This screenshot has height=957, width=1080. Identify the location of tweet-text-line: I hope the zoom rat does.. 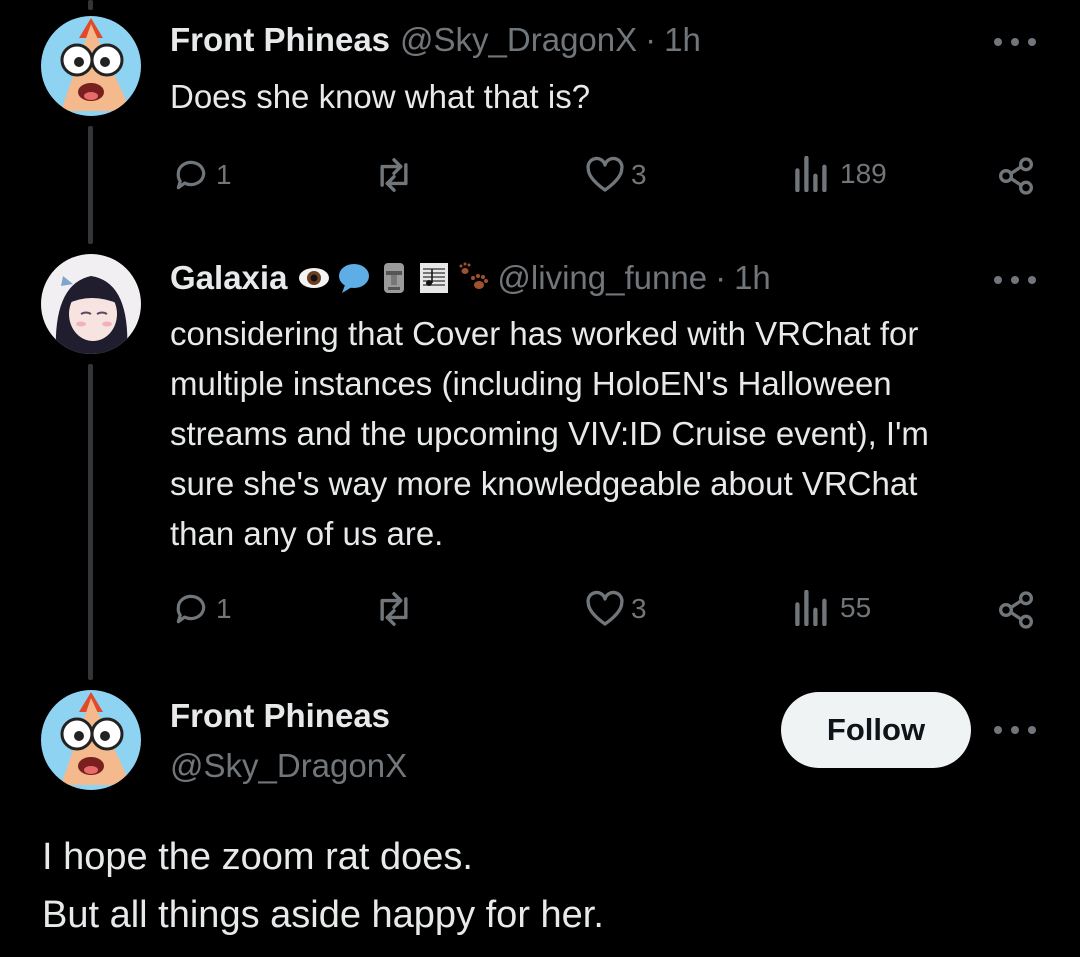
(257, 857).